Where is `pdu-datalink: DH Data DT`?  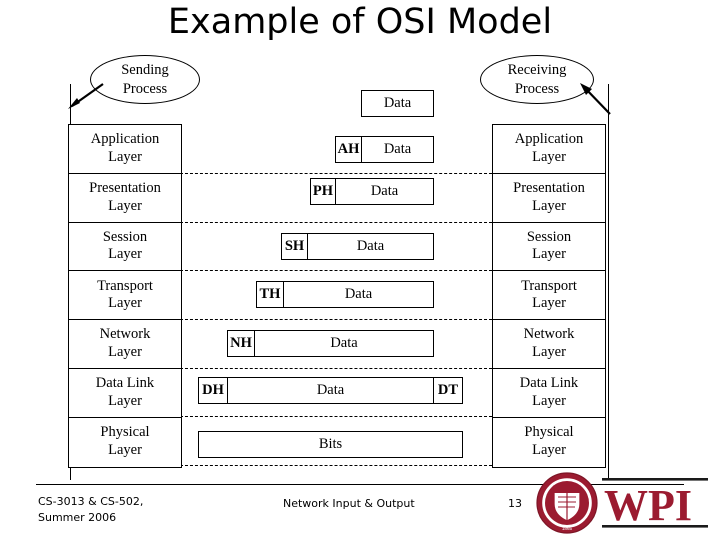
pdu-datalink: DH Data DT is located at coordinates (330, 390).